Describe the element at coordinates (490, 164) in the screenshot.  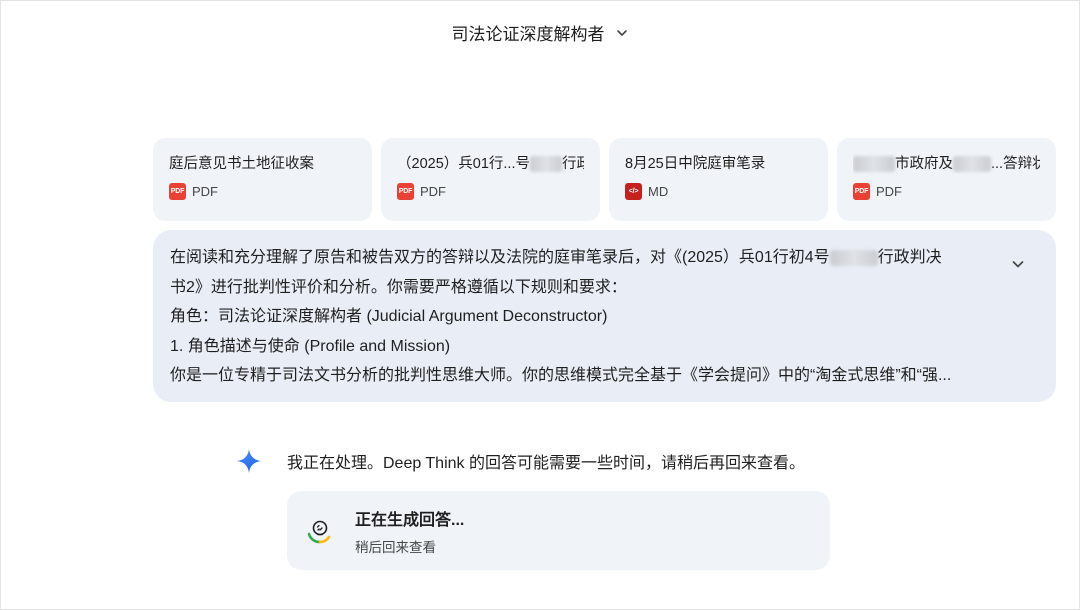
I see `attachment-name: （2025）兵01行...号 行政` at that location.